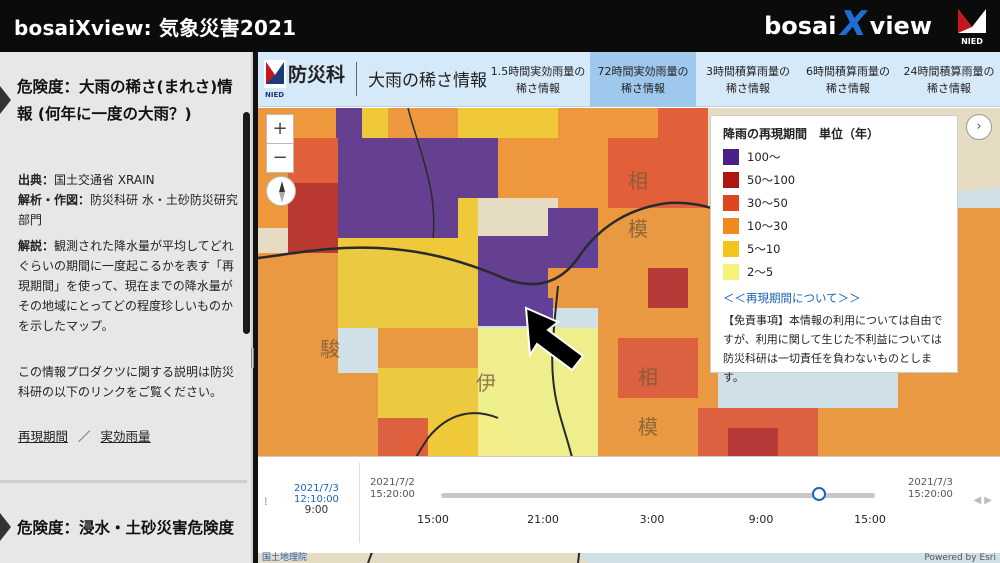  Describe the element at coordinates (900, 26) in the screenshot. I see `brand-suffix: view` at that location.